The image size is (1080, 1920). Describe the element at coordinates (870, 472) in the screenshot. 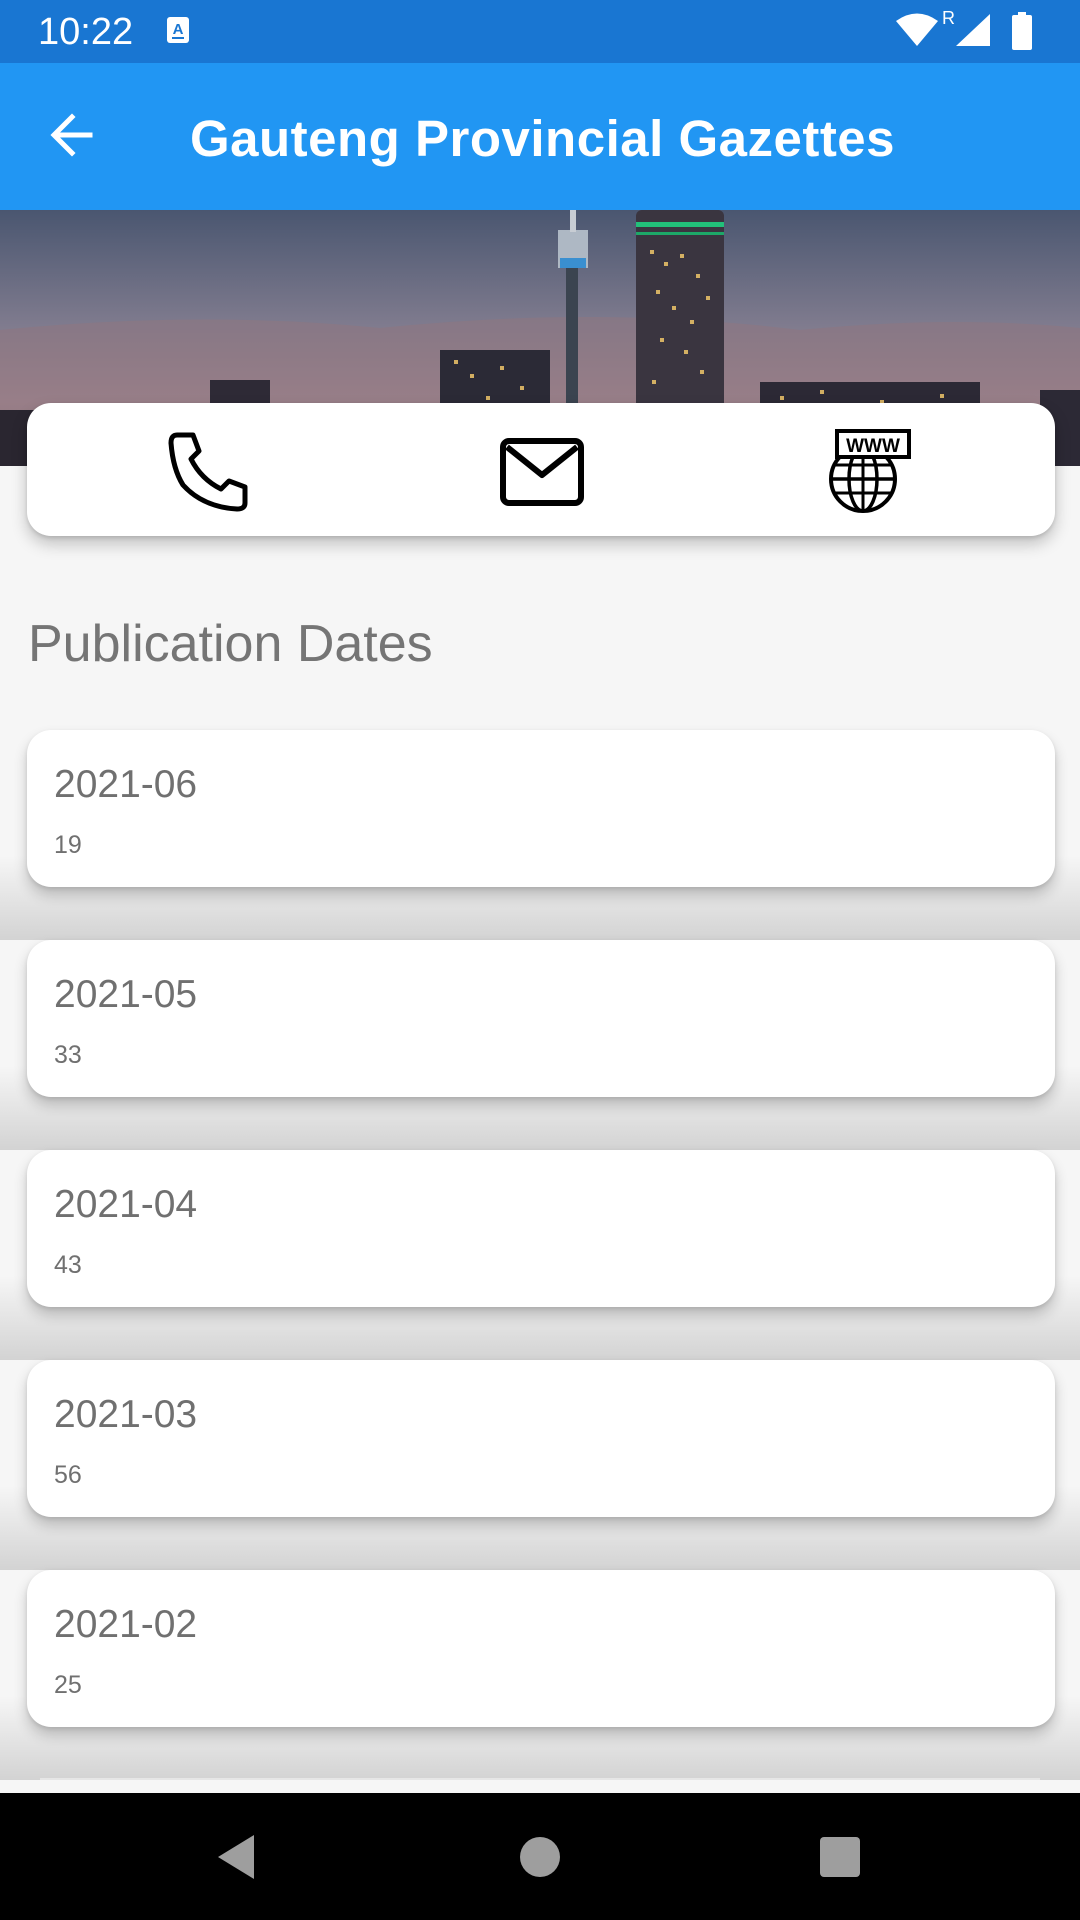

I see `globe-www-icon: WWW` at that location.